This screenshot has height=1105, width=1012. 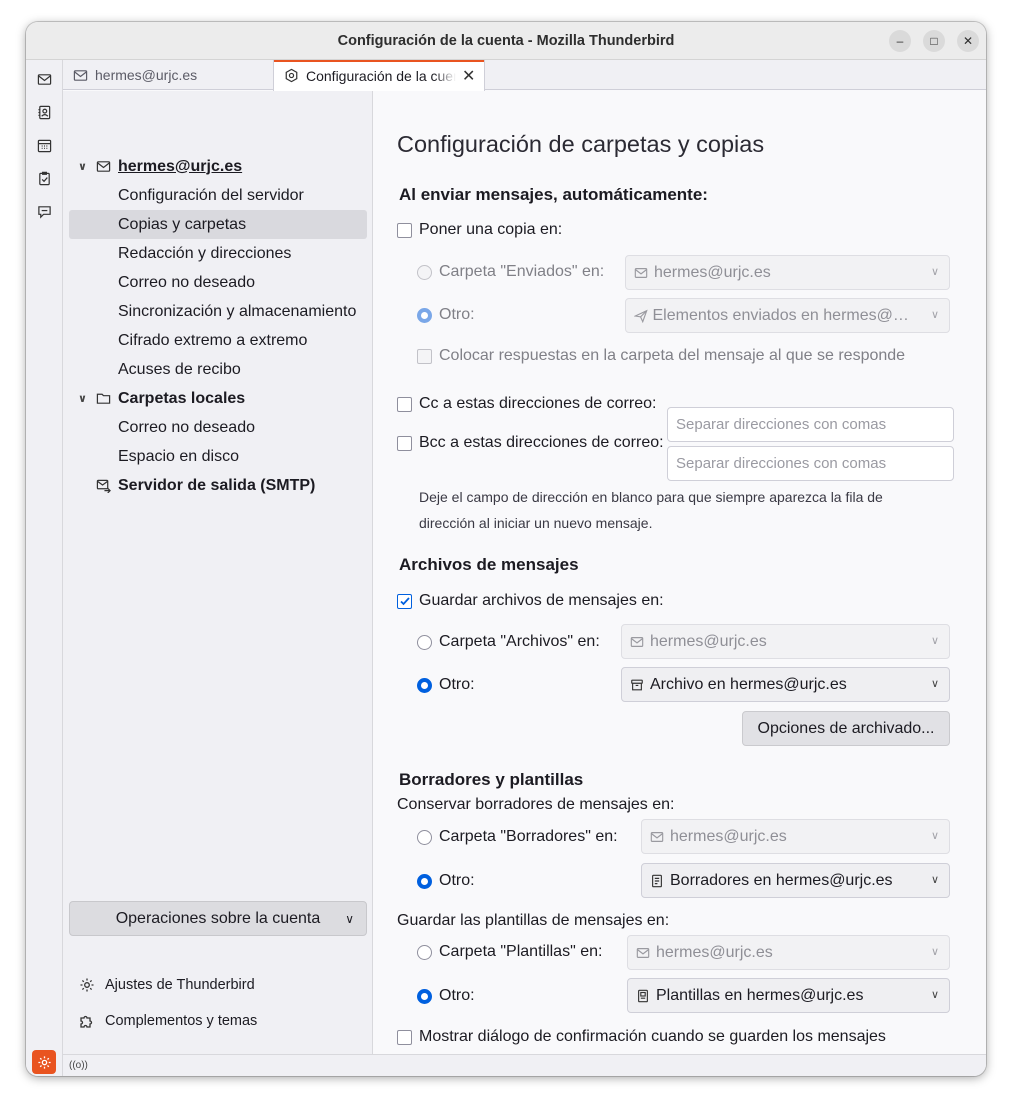 What do you see at coordinates (424, 356) in the screenshot?
I see `reply-in-folder-checkbox` at bounding box center [424, 356].